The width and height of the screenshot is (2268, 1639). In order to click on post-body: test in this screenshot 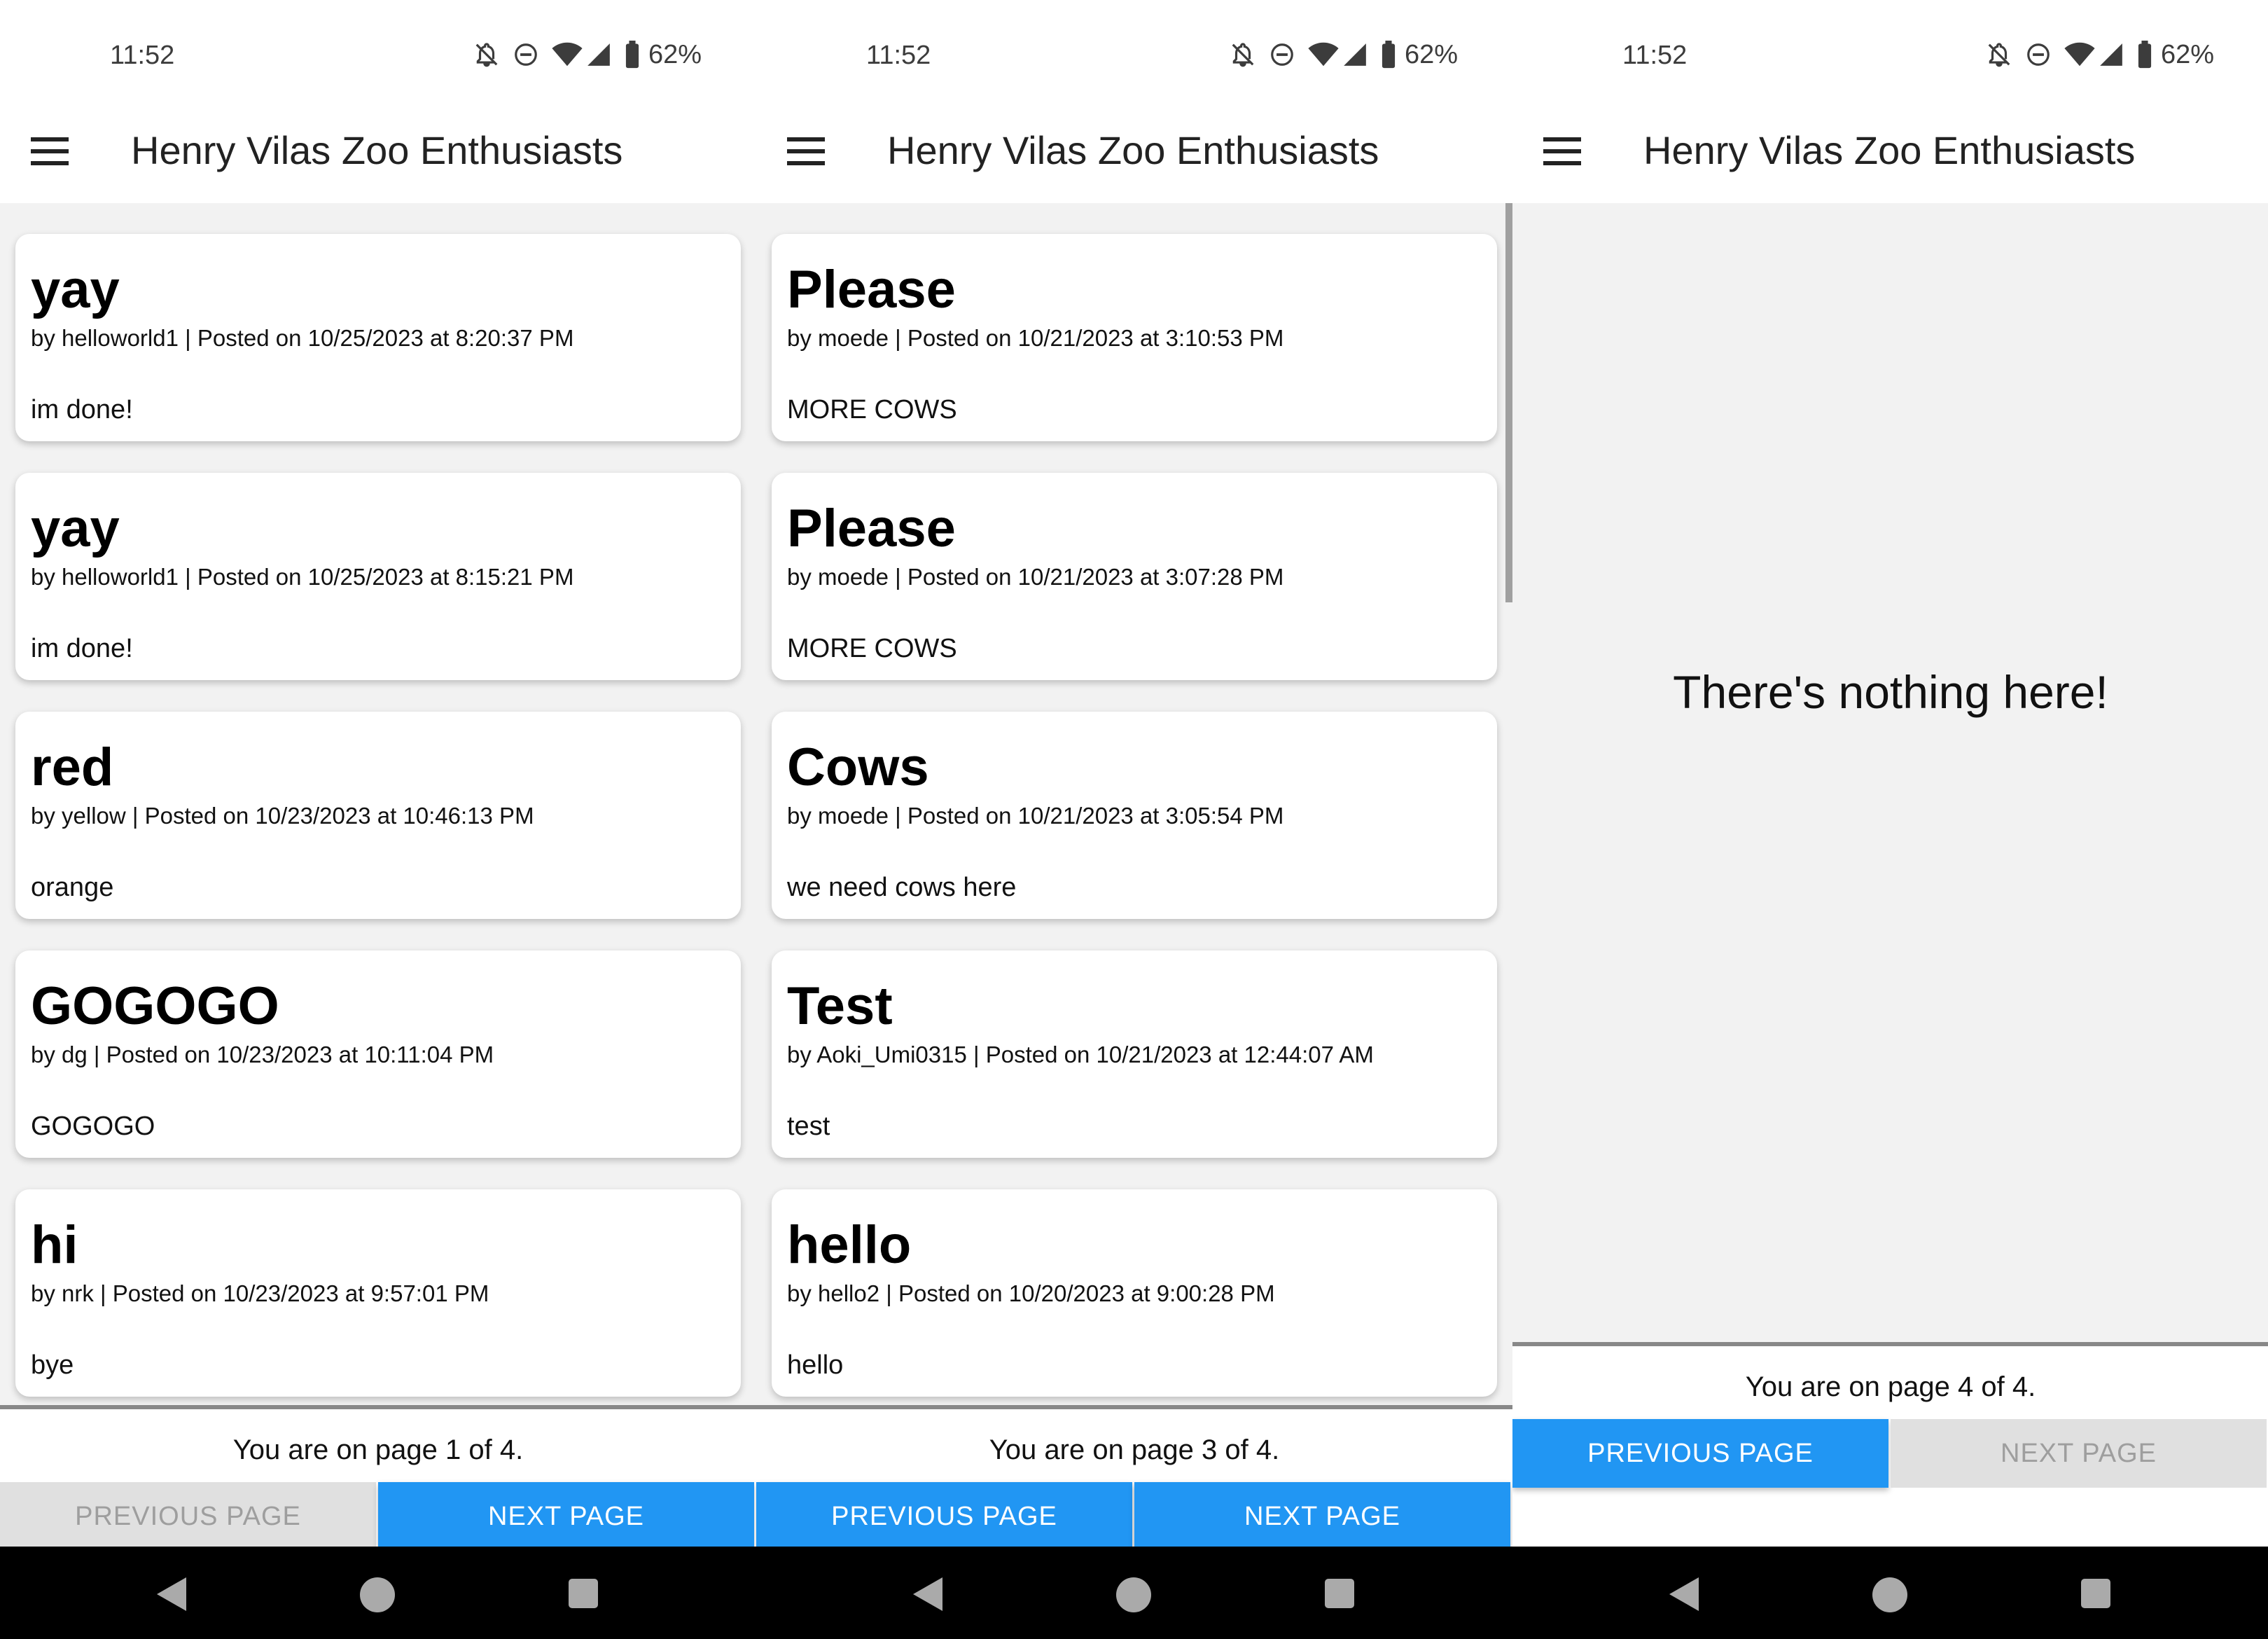, I will do `click(808, 1126)`.